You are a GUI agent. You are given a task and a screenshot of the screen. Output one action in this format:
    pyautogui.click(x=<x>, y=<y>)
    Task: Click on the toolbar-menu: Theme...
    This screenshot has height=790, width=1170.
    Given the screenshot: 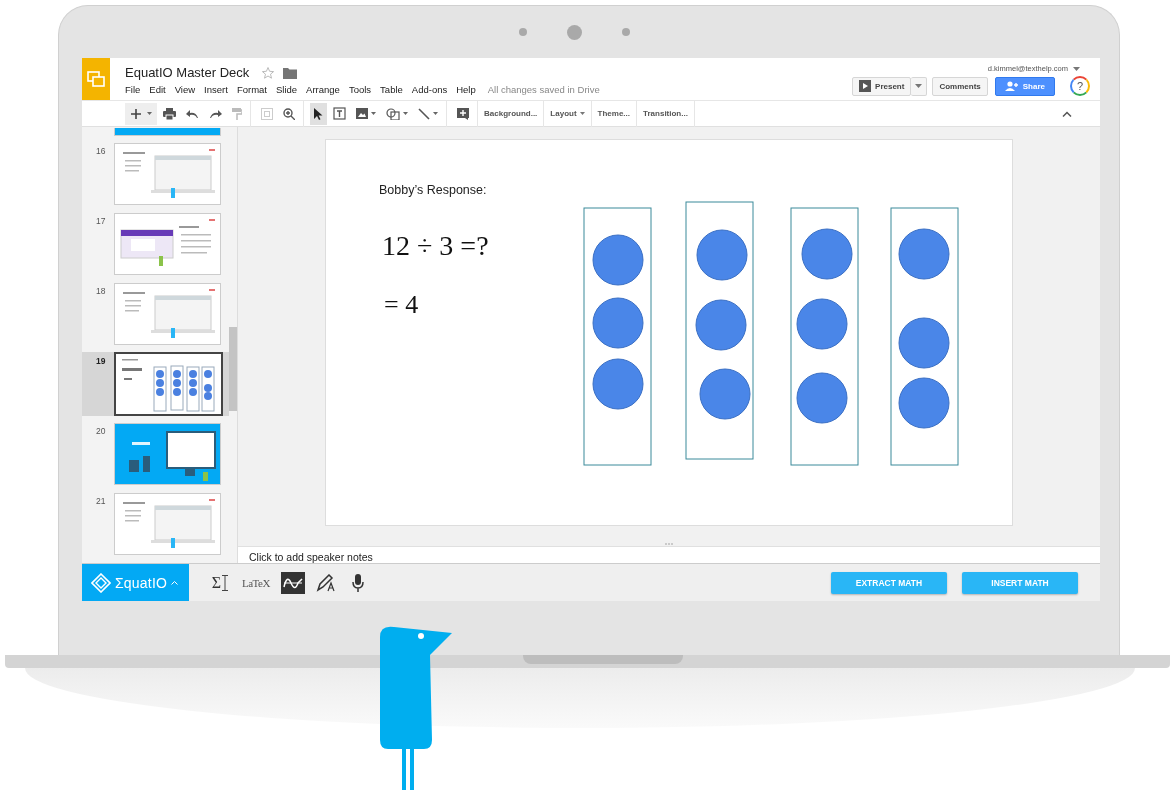 What is the action you would take?
    pyautogui.click(x=614, y=113)
    